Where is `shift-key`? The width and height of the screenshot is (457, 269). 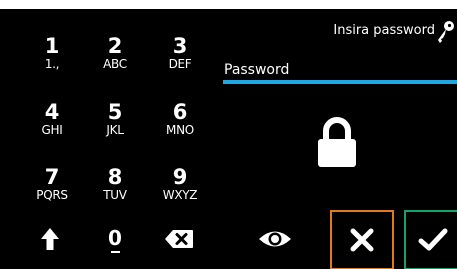
shift-key is located at coordinates (50, 239).